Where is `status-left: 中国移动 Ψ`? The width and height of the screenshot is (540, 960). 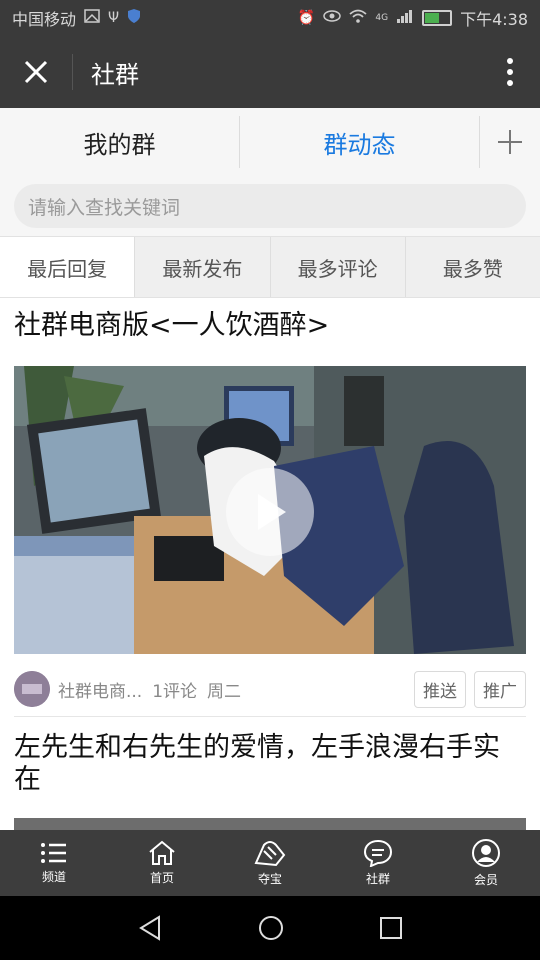
status-left: 中国移动 Ψ is located at coordinates (76, 18).